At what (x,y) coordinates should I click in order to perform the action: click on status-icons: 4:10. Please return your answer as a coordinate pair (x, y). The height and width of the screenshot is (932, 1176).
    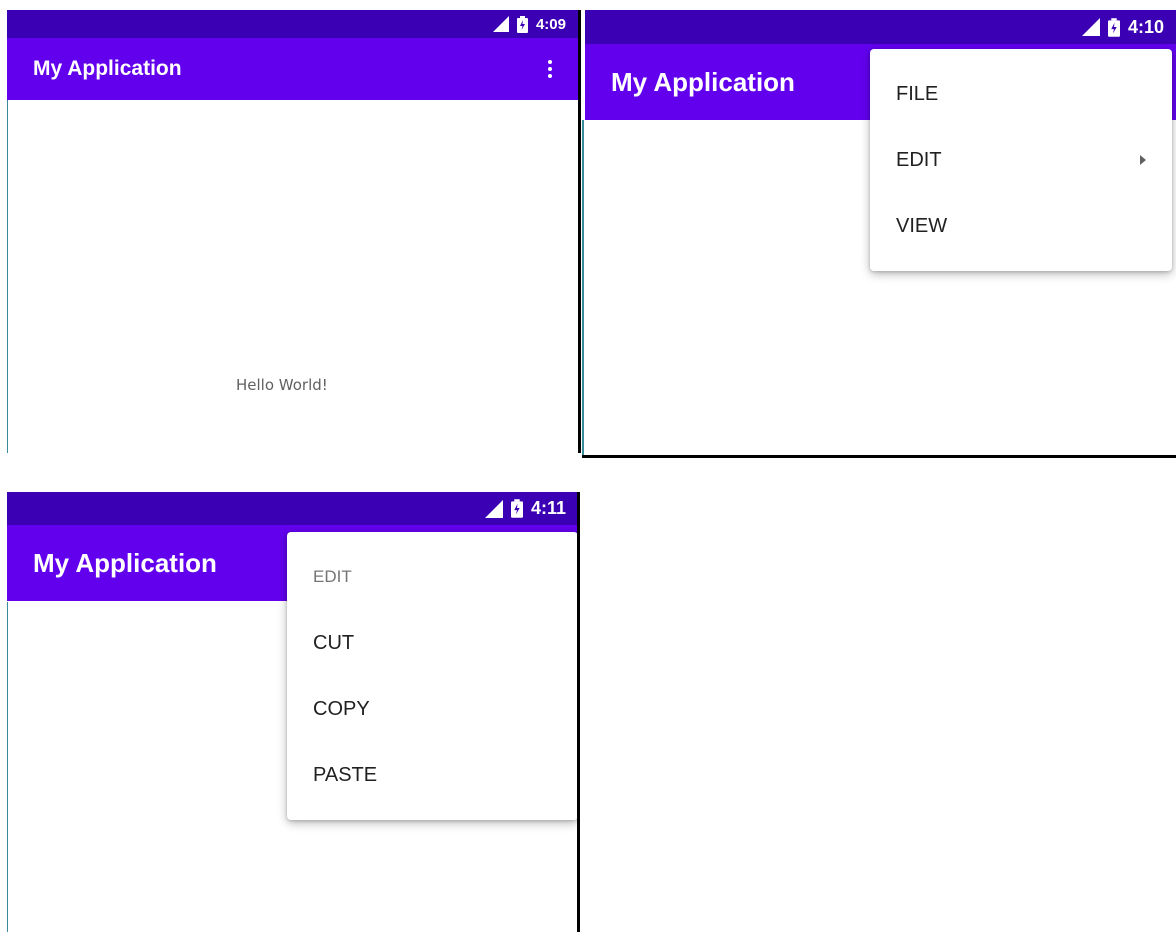
    Looking at the image, I should click on (1128, 27).